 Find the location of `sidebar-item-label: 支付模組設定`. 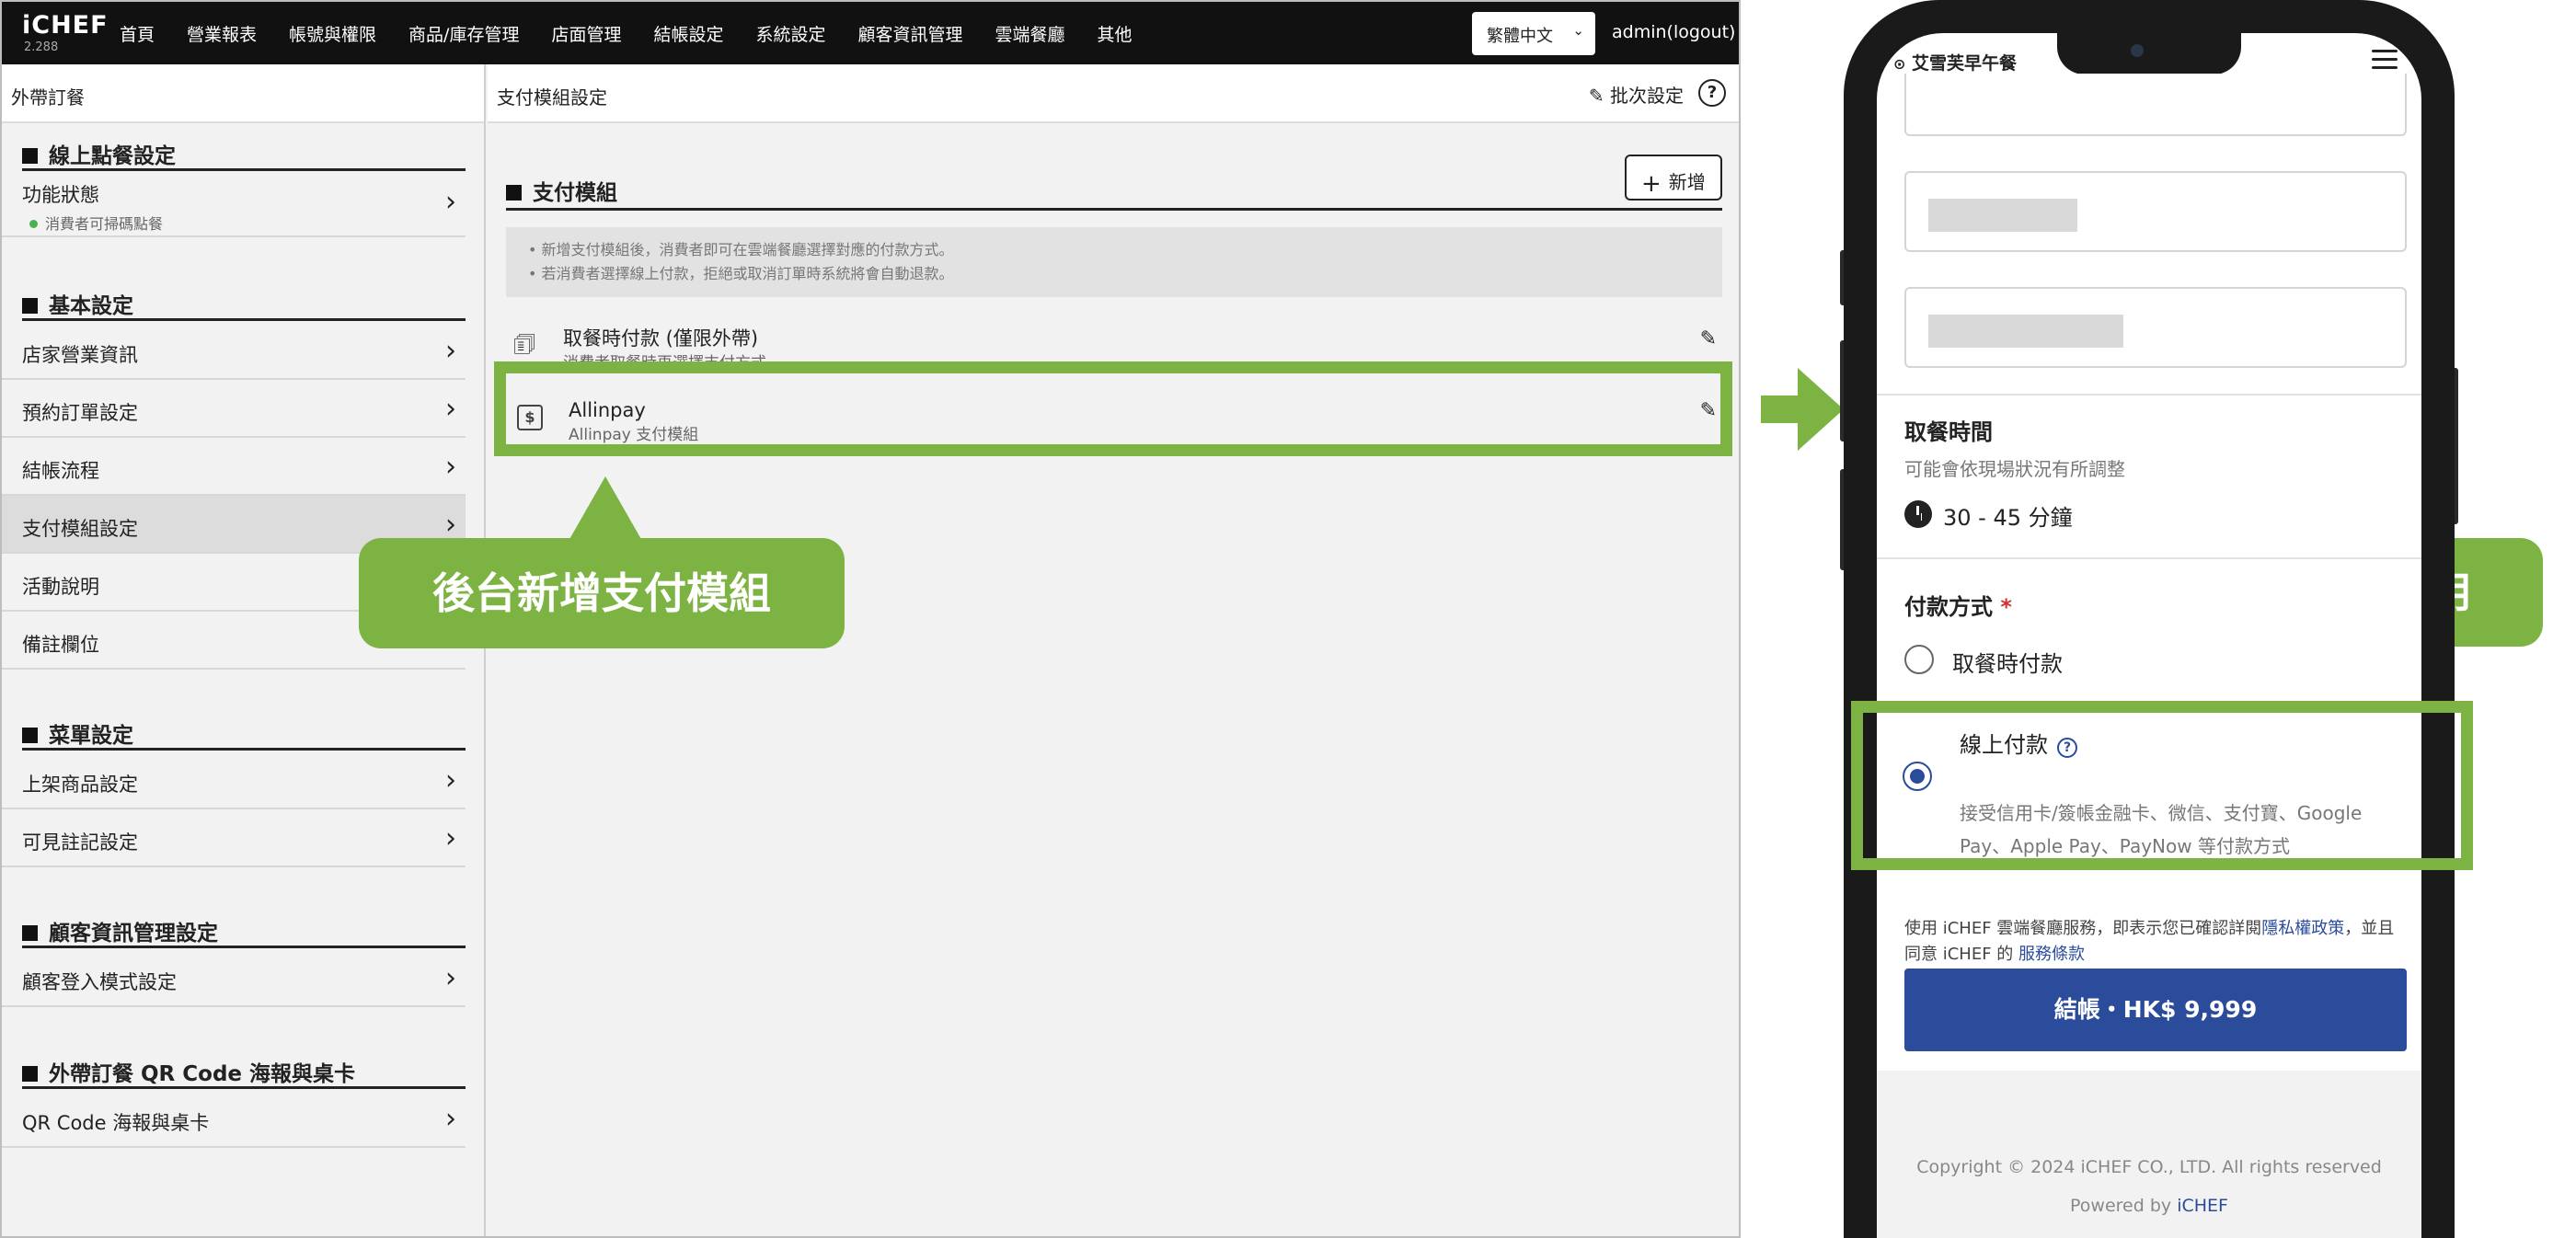

sidebar-item-label: 支付模組設定 is located at coordinates (80, 529).